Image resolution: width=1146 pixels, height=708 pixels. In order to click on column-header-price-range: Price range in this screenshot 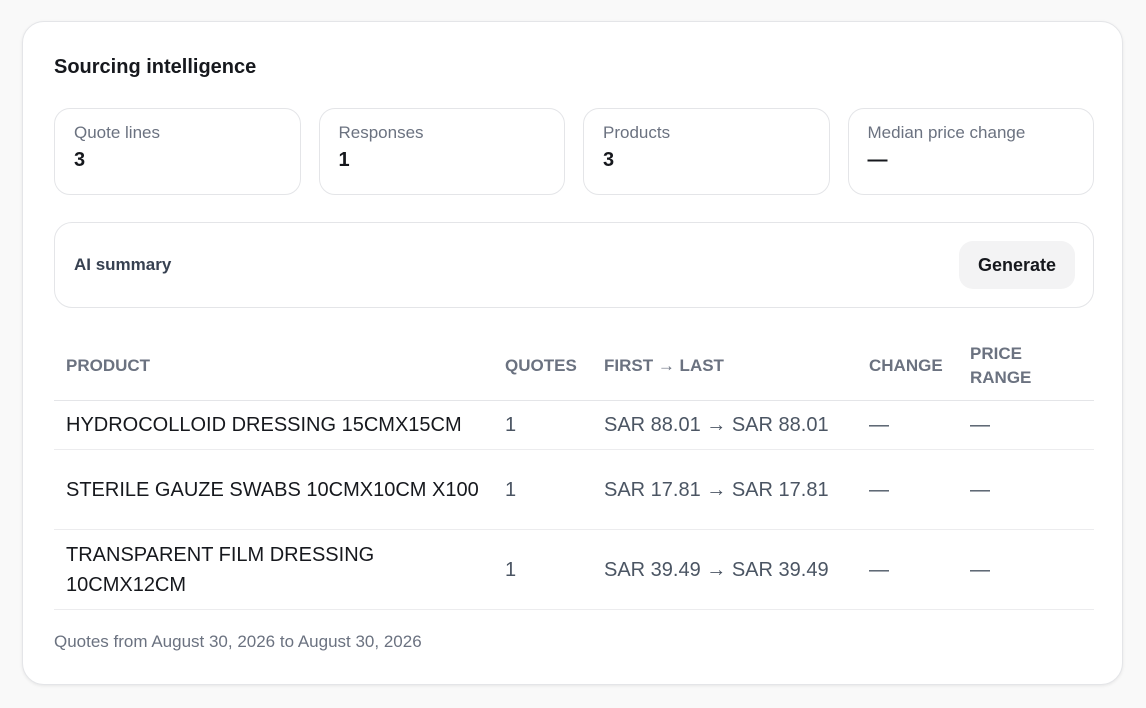, I will do `click(1026, 369)`.